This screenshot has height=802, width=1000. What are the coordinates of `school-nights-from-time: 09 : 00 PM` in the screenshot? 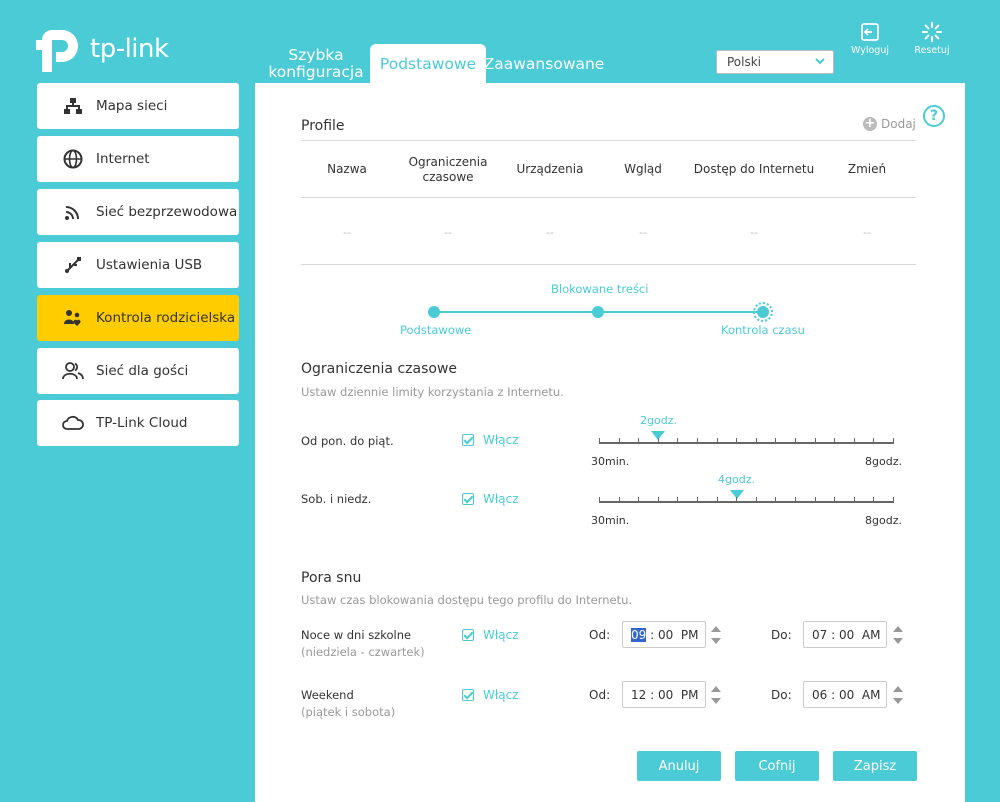 It's located at (664, 634).